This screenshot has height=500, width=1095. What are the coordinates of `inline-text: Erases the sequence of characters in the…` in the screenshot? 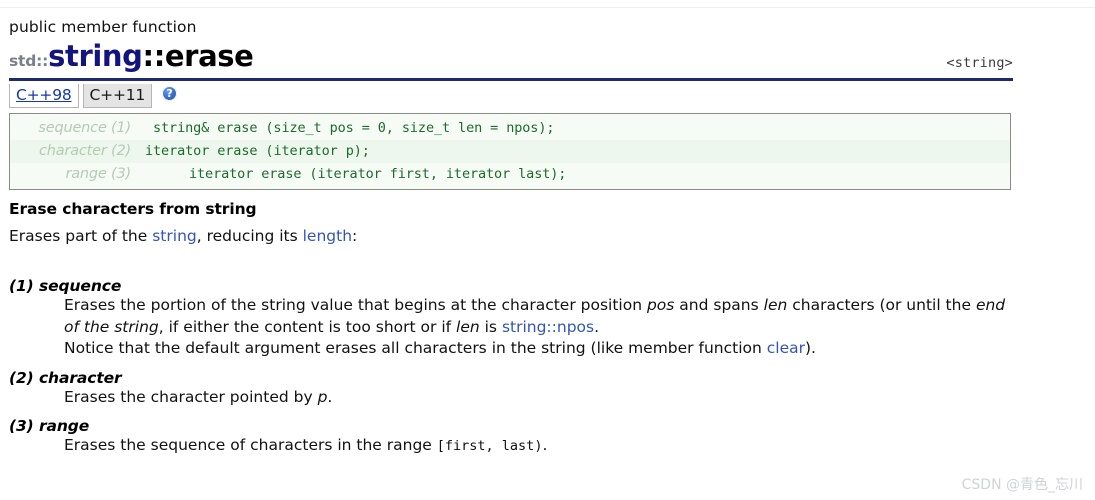 It's located at (250, 445).